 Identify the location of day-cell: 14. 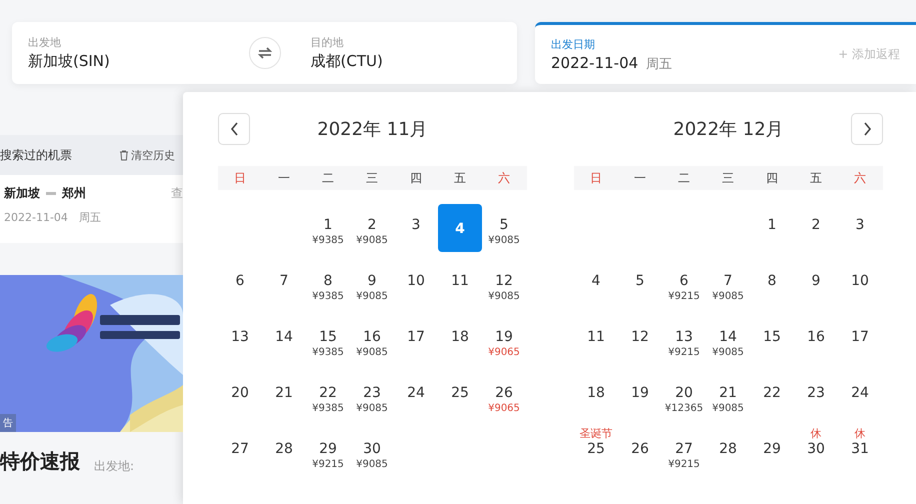
(284, 340).